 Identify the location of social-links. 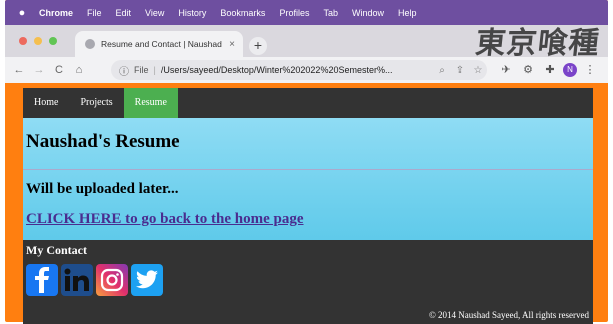
(94, 280).